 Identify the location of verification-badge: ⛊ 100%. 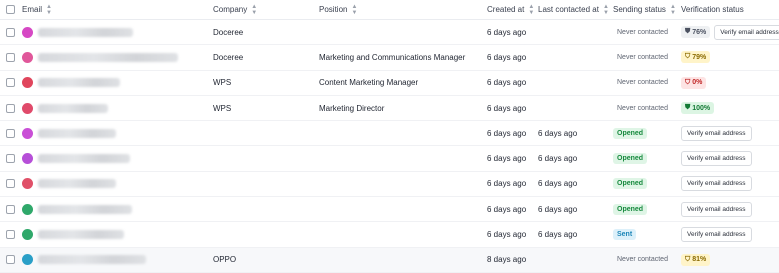
(698, 108).